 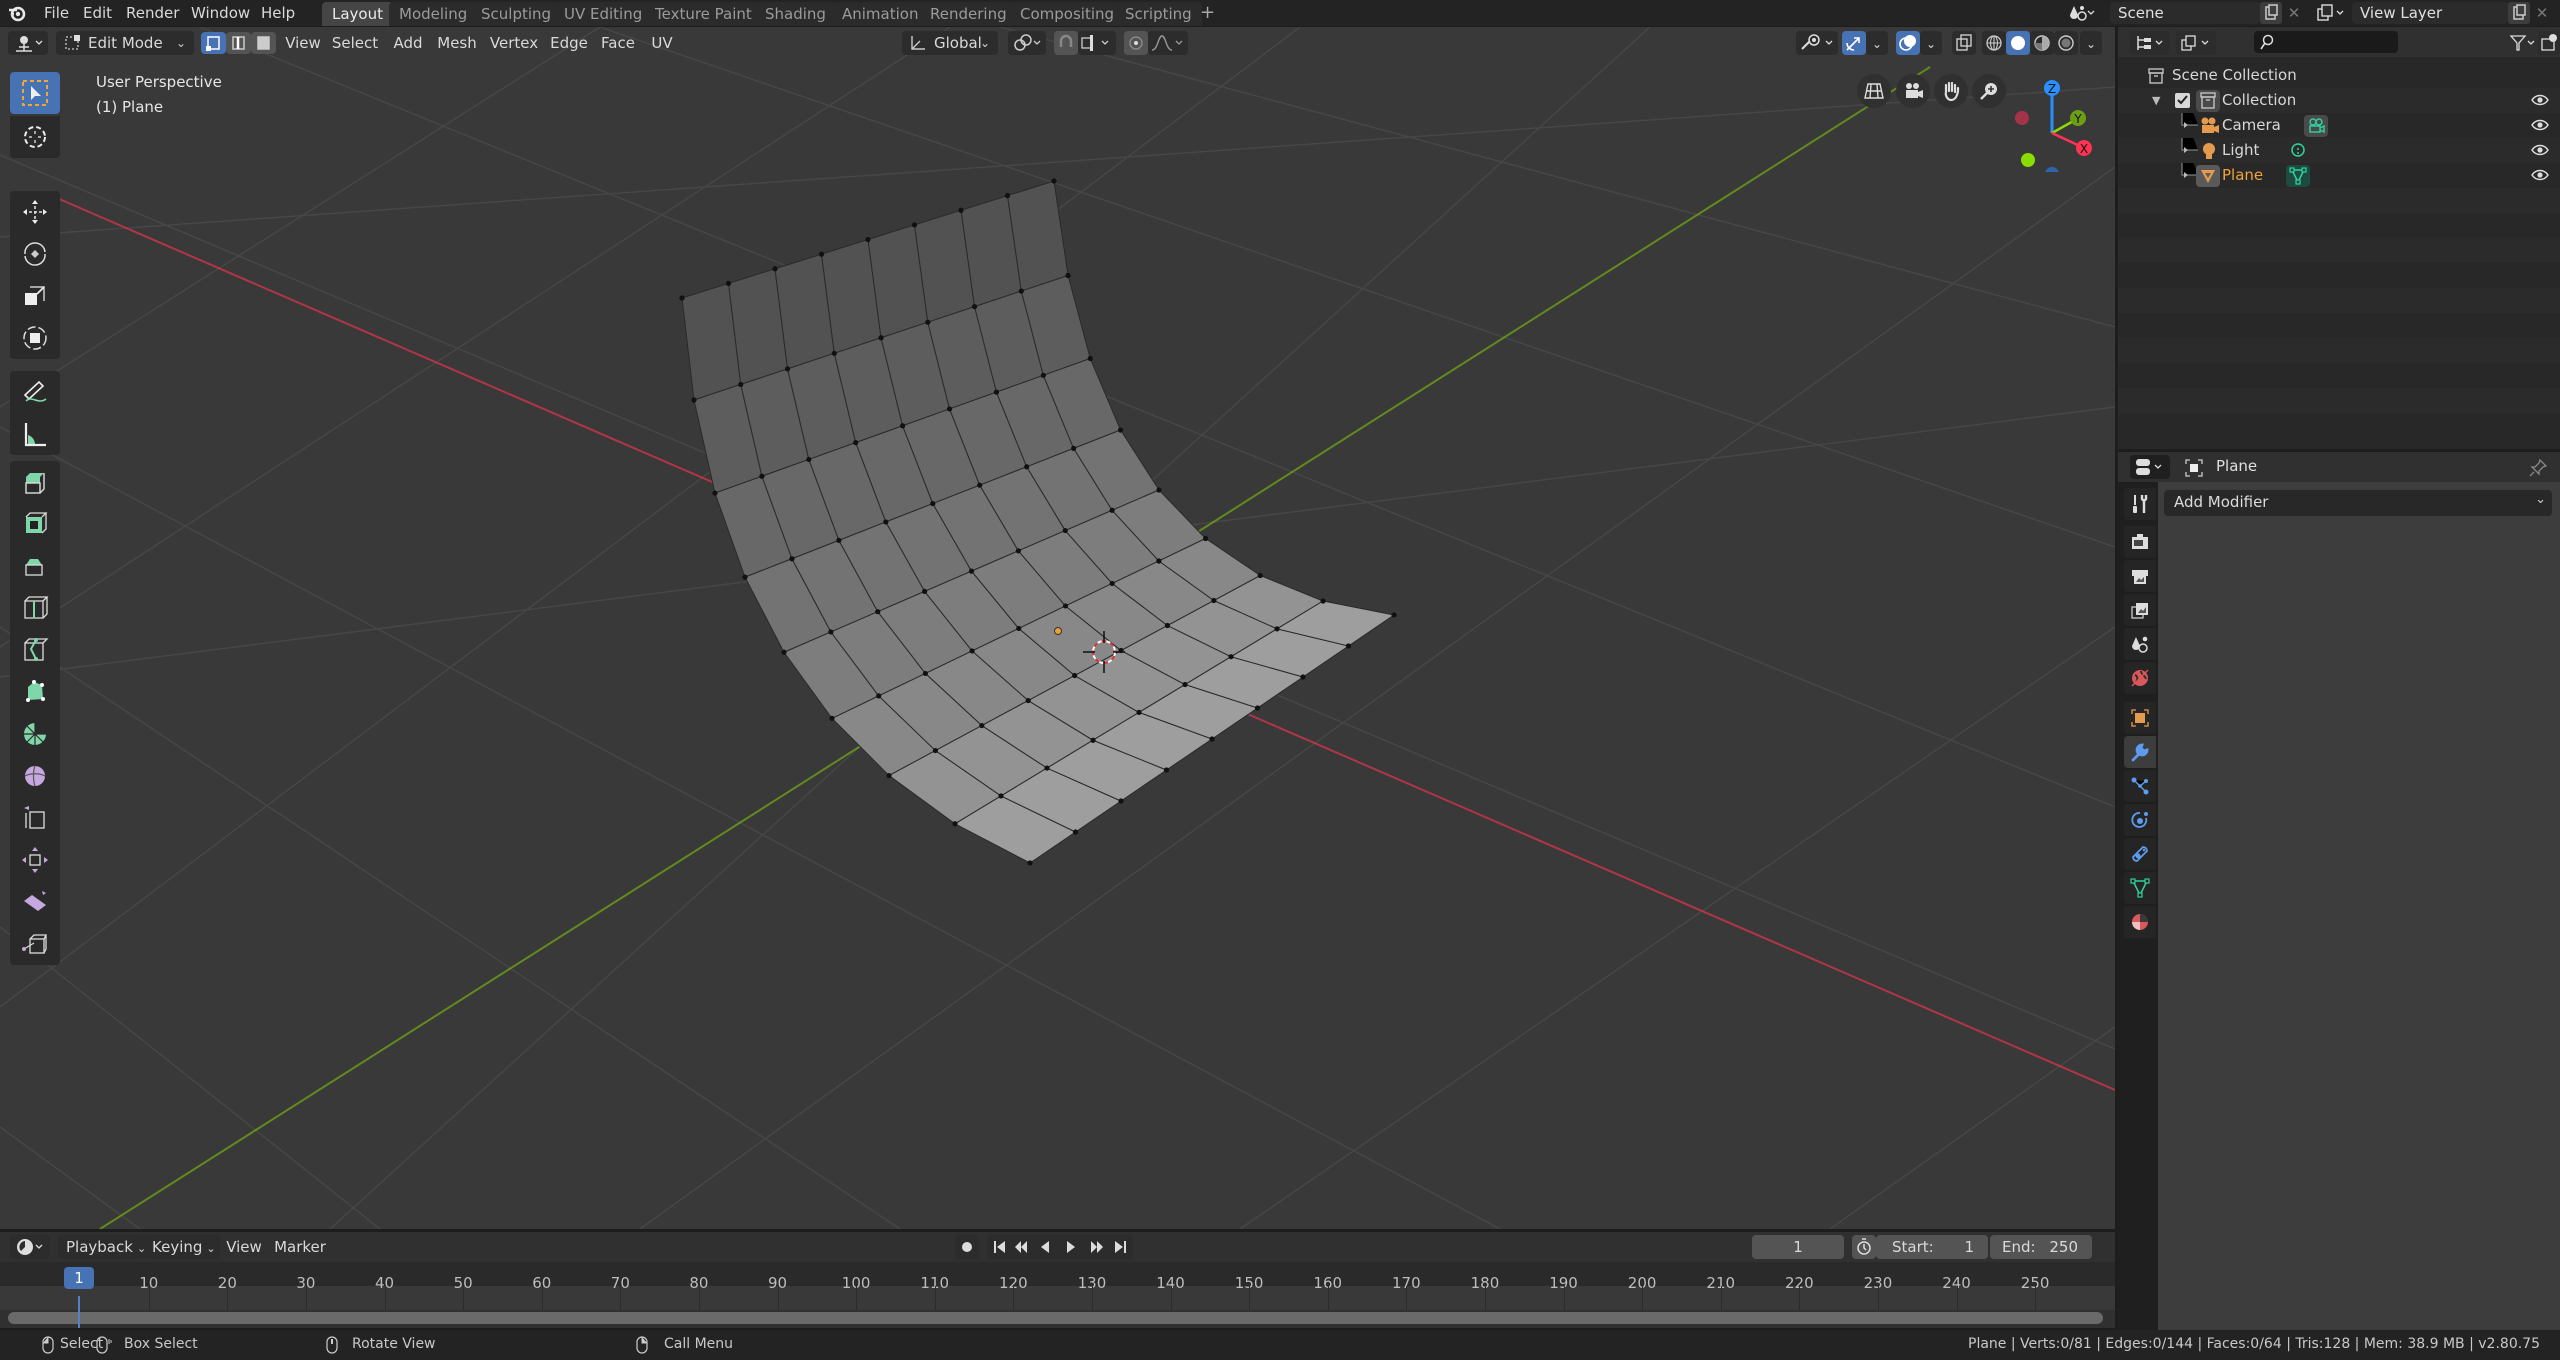 What do you see at coordinates (968, 14) in the screenshot?
I see `tab-rendering: Rendering` at bounding box center [968, 14].